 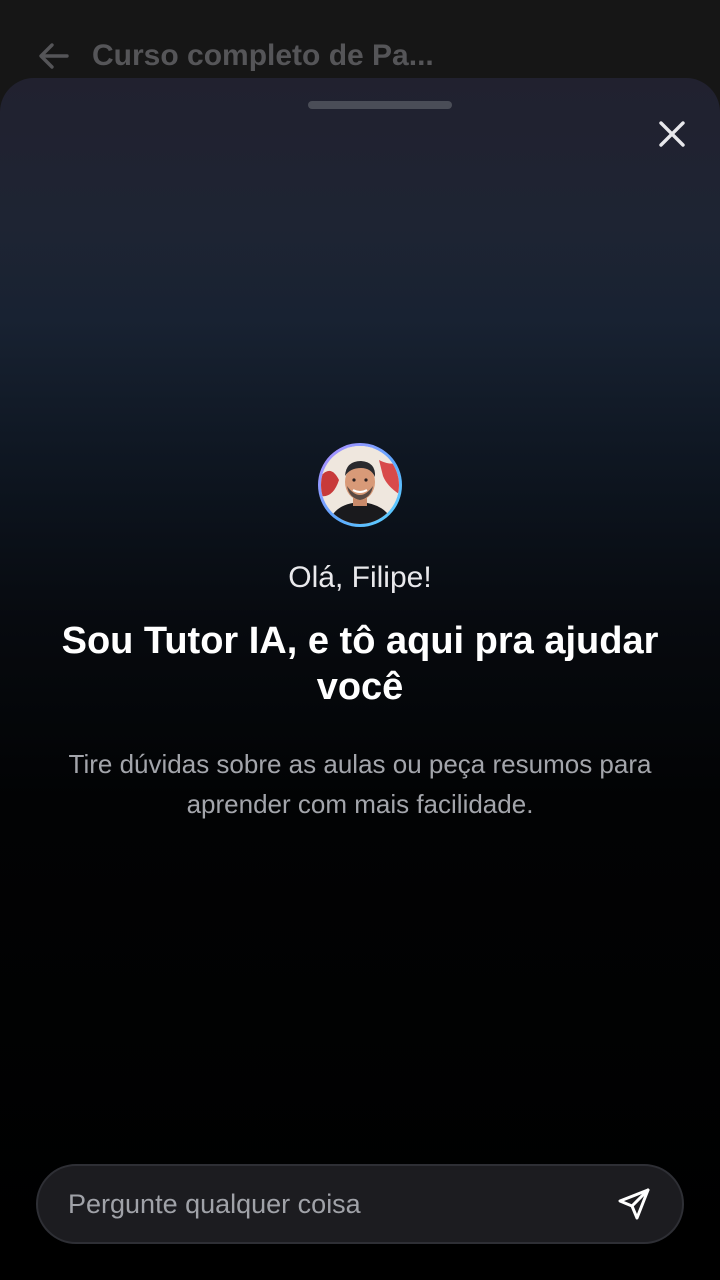 I want to click on greeting-text: Olá, Filipe!, so click(x=360, y=577).